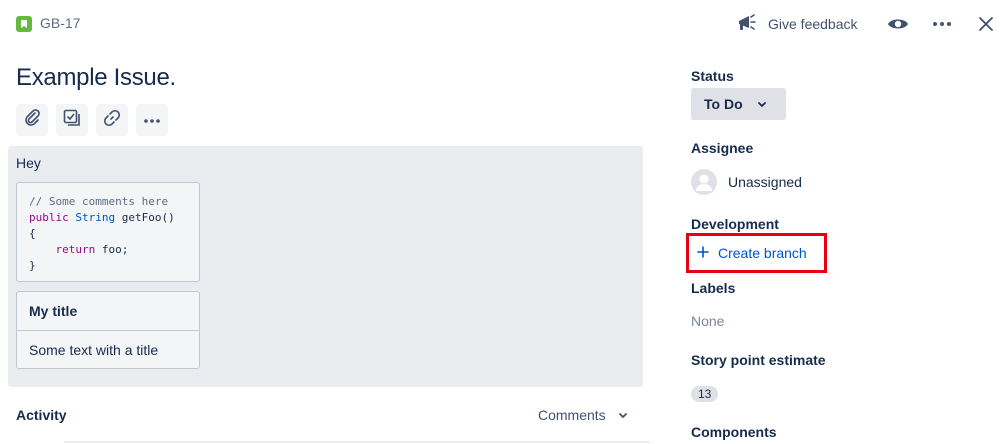 The width and height of the screenshot is (1002, 444). What do you see at coordinates (758, 360) in the screenshot?
I see `story-points-label: Story point estimate` at bounding box center [758, 360].